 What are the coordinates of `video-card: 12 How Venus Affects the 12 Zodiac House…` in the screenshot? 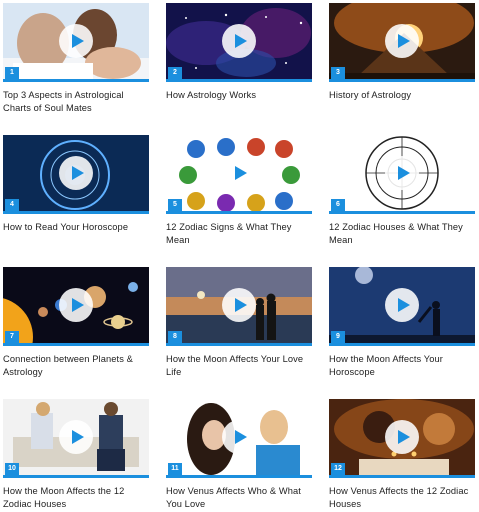 It's located at (403, 454).